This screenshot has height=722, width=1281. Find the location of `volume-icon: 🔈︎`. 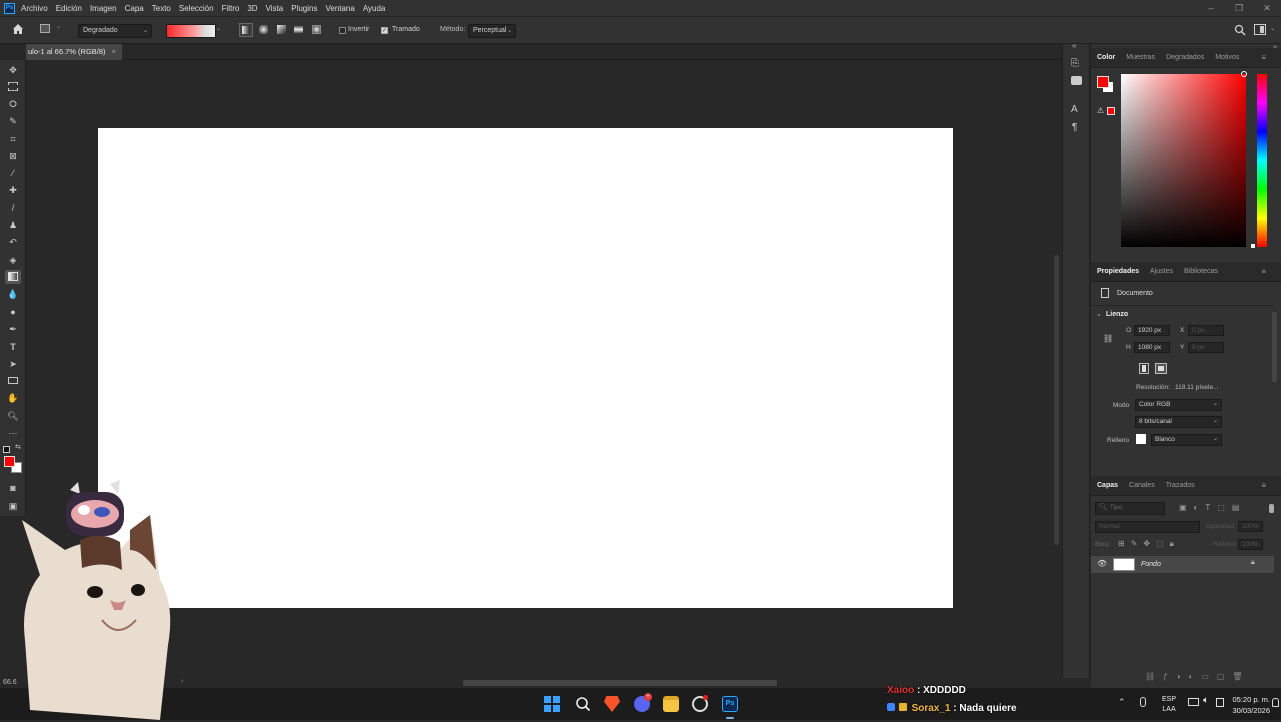

volume-icon: 🔈︎ is located at coordinates (1206, 700).